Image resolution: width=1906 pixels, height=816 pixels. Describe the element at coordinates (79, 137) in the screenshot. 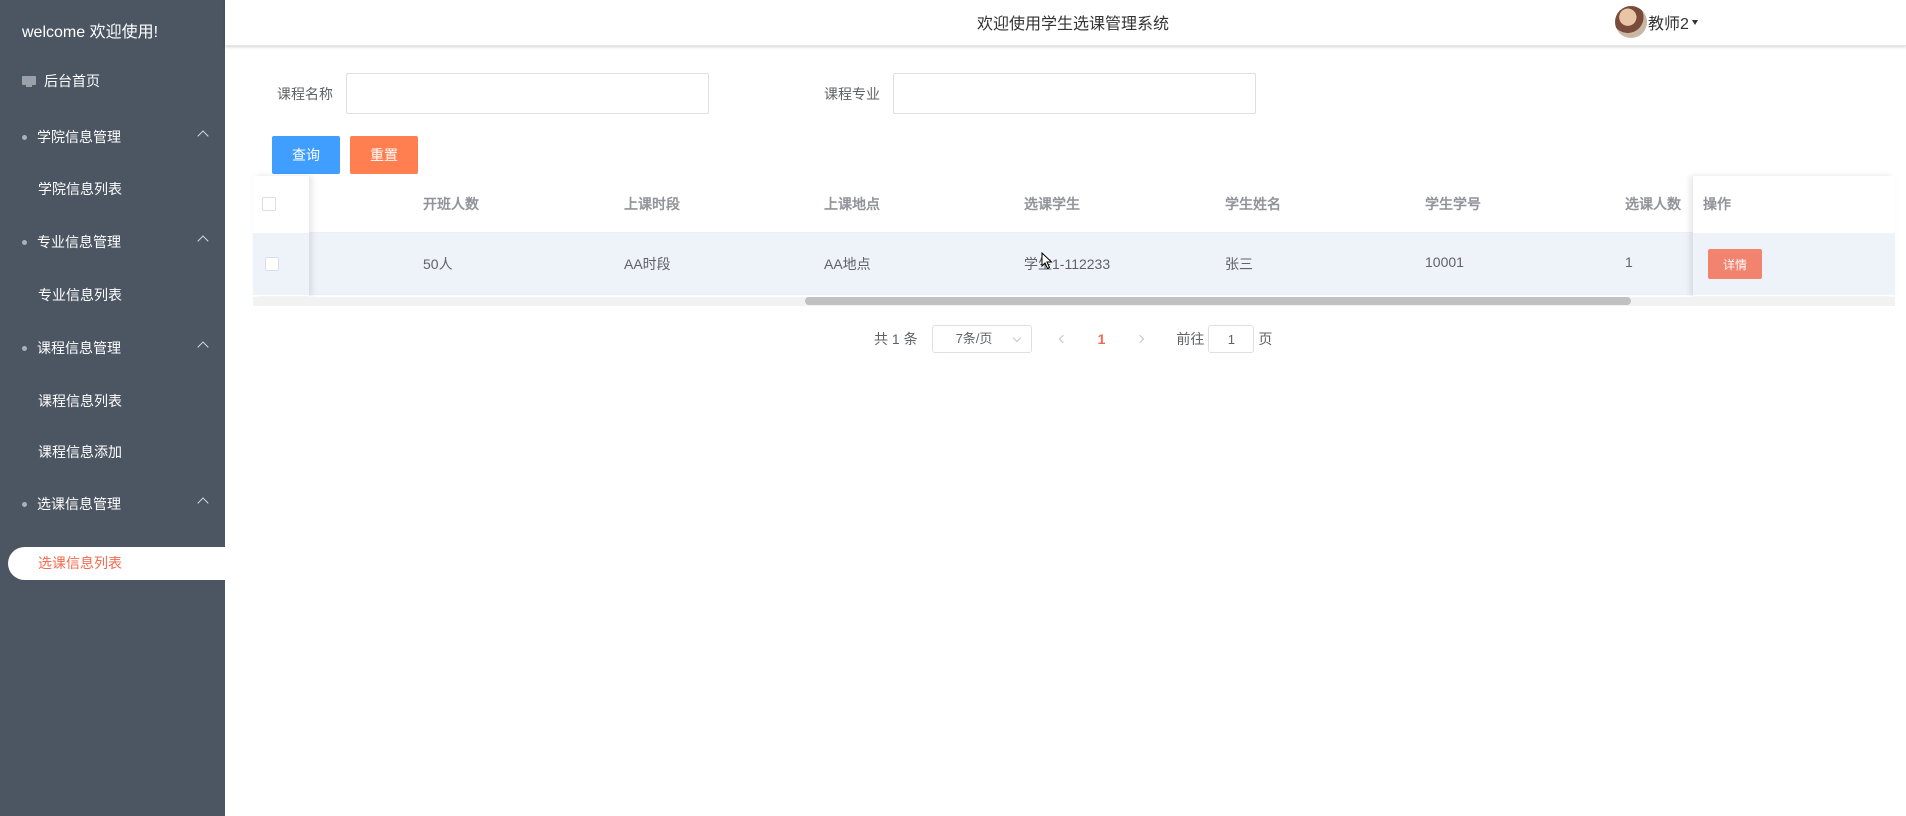

I see `sidebar-group-label: 学院信息管理` at that location.